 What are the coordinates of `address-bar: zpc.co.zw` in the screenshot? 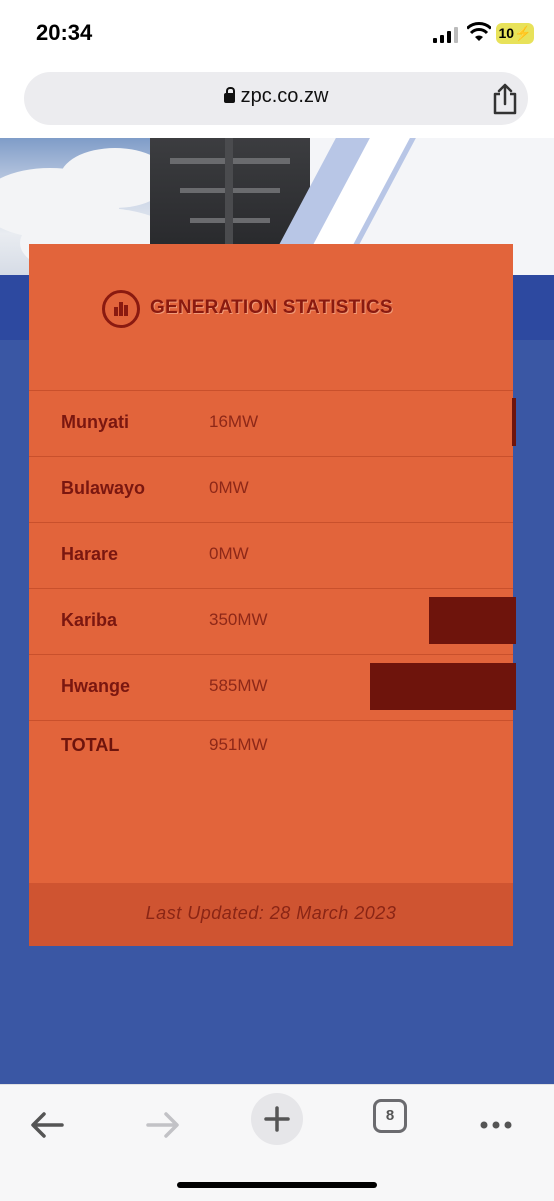 It's located at (276, 98).